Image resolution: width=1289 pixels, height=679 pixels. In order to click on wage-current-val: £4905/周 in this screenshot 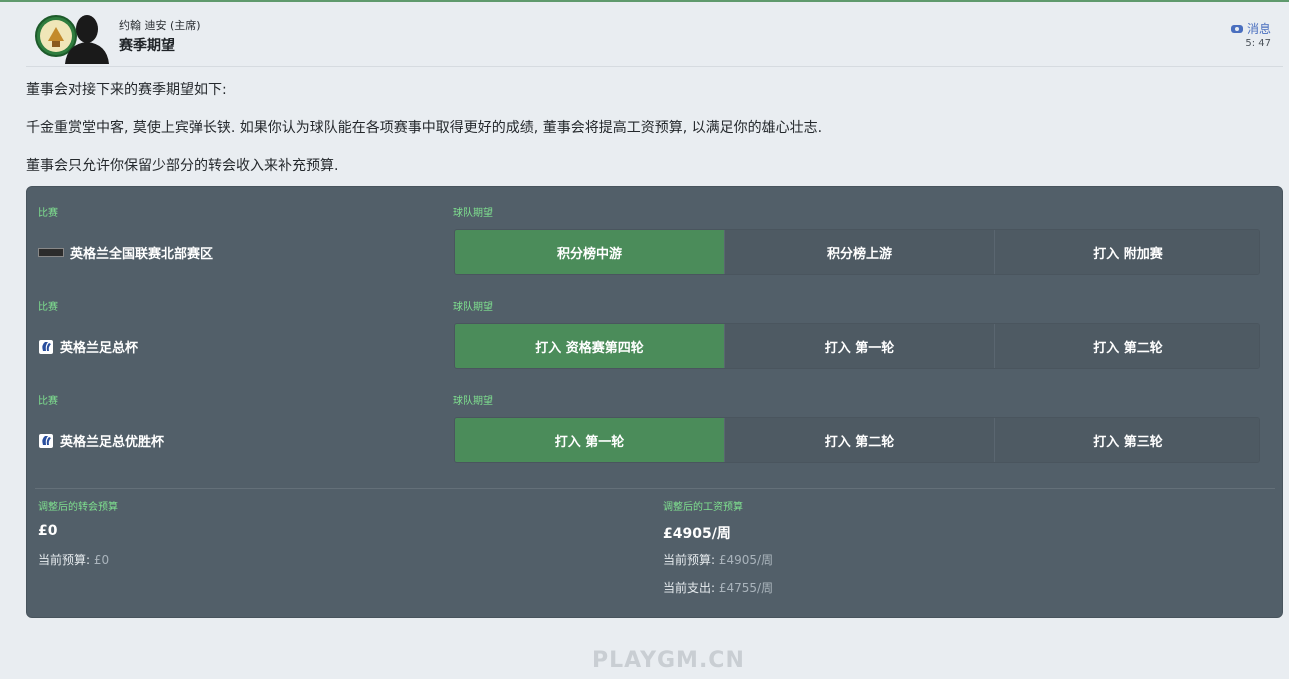, I will do `click(746, 560)`.